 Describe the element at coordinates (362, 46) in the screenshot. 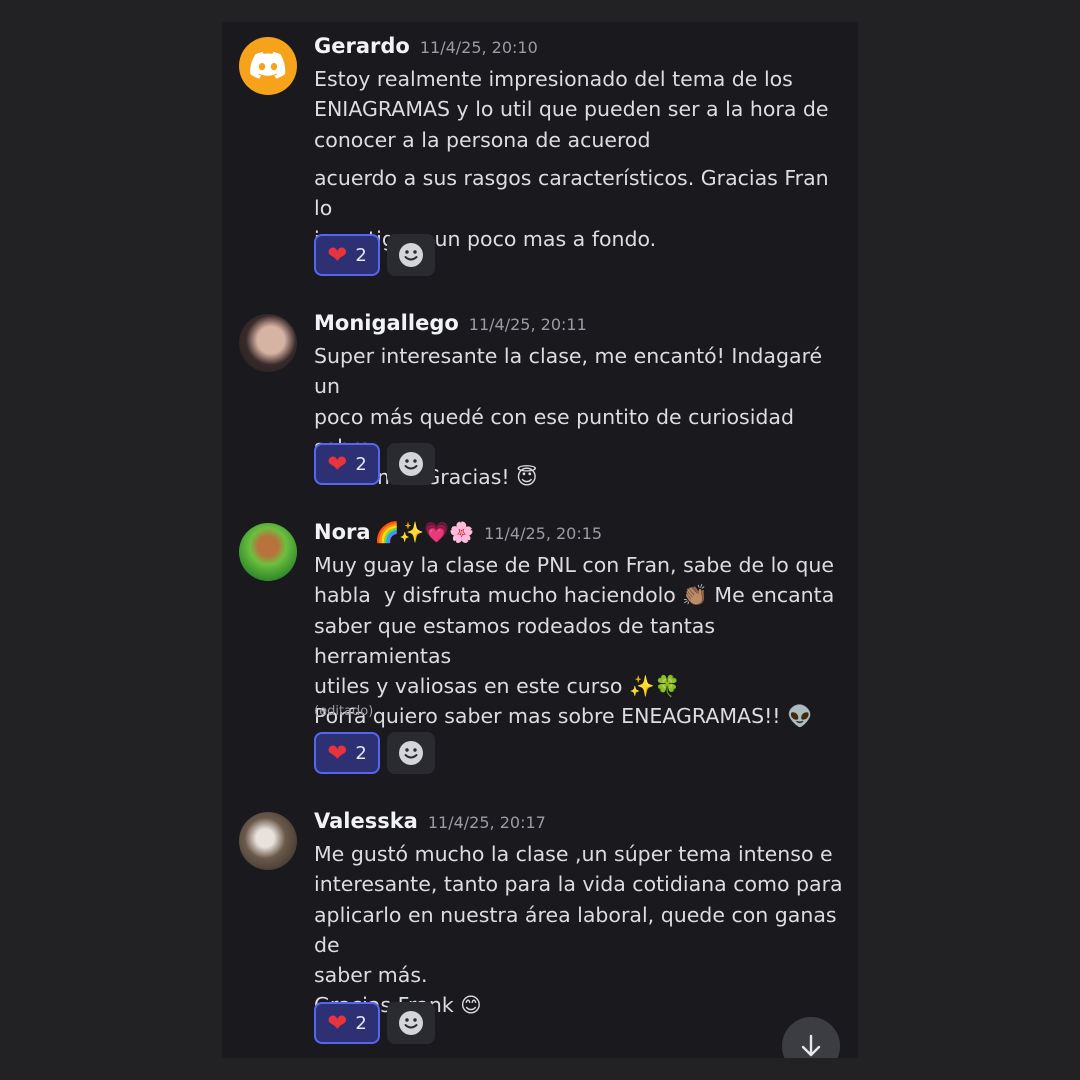

I see `username: Gerardo` at that location.